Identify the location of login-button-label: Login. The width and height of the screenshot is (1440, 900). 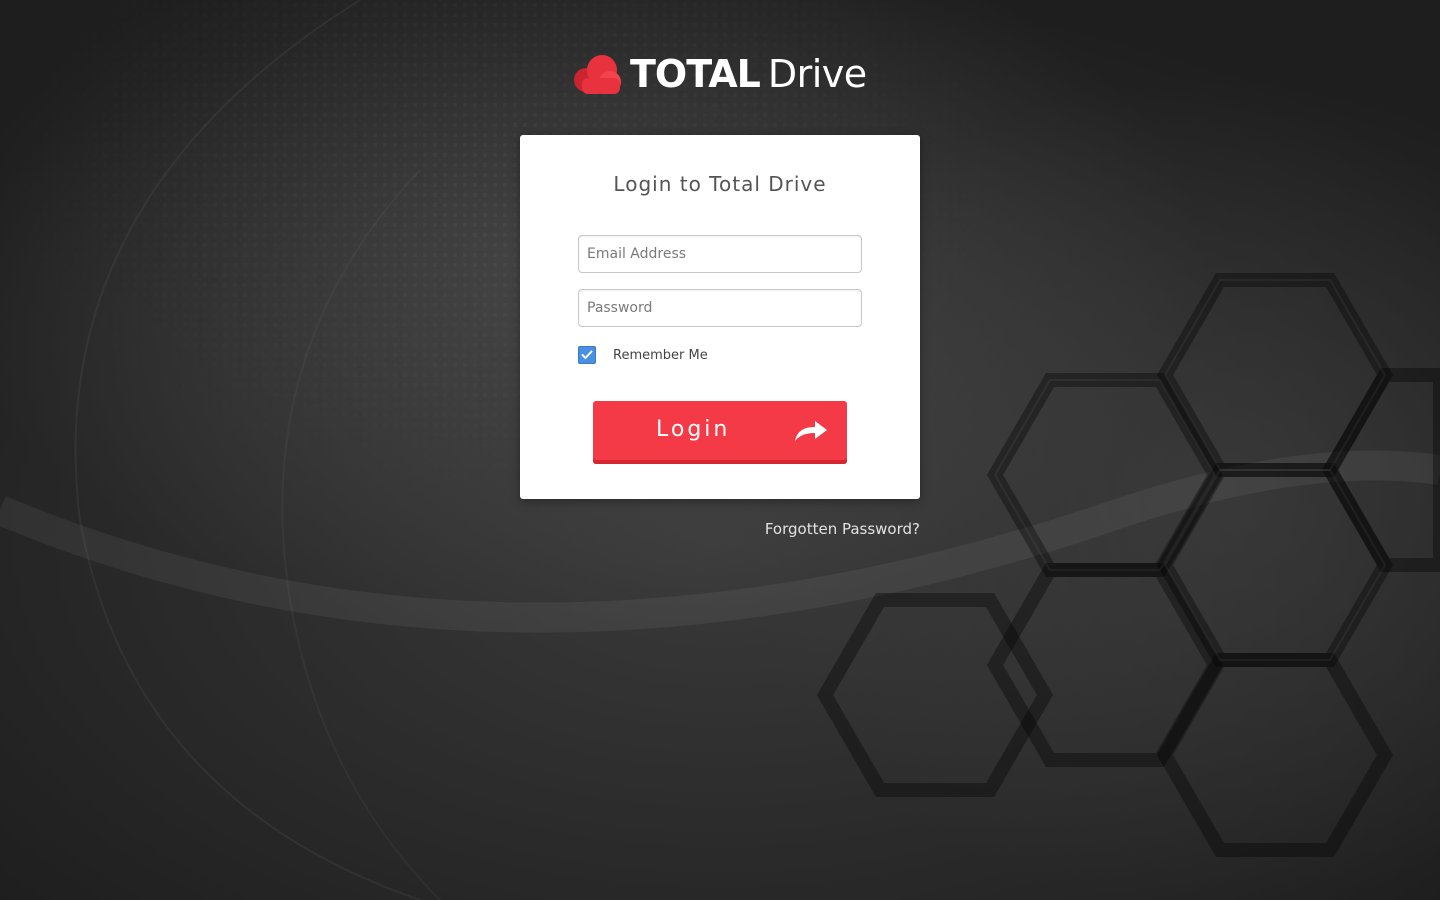
(693, 429).